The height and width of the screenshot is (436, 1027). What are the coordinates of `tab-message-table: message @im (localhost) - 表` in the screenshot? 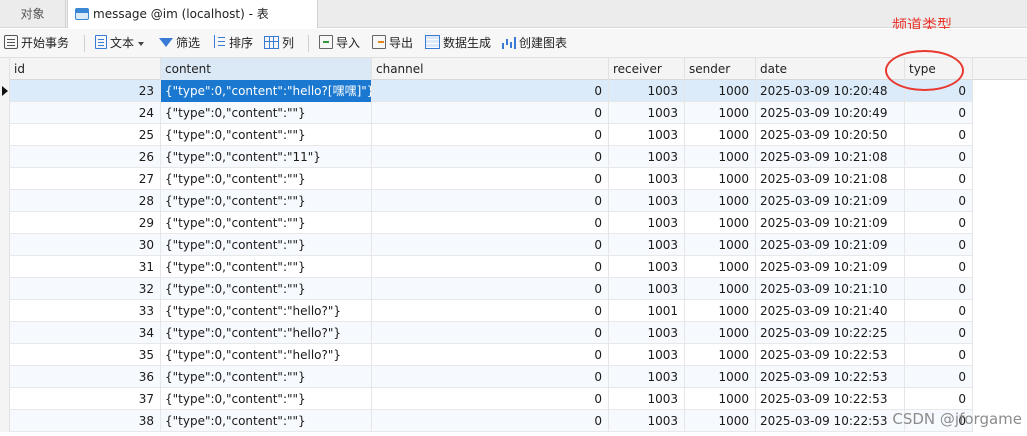 It's located at (192, 14).